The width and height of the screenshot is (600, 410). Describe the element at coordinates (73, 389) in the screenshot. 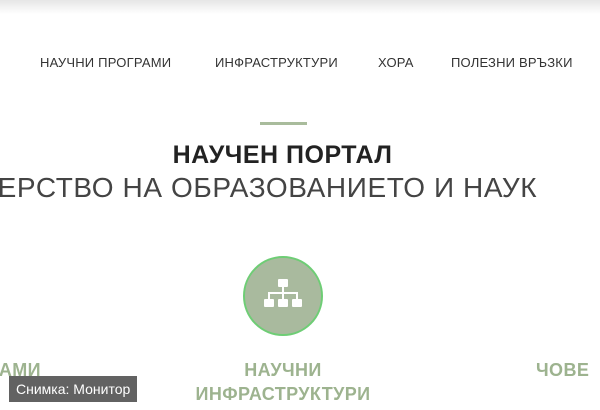

I see `photo-credit-caption: Снимка: Монитор` at that location.